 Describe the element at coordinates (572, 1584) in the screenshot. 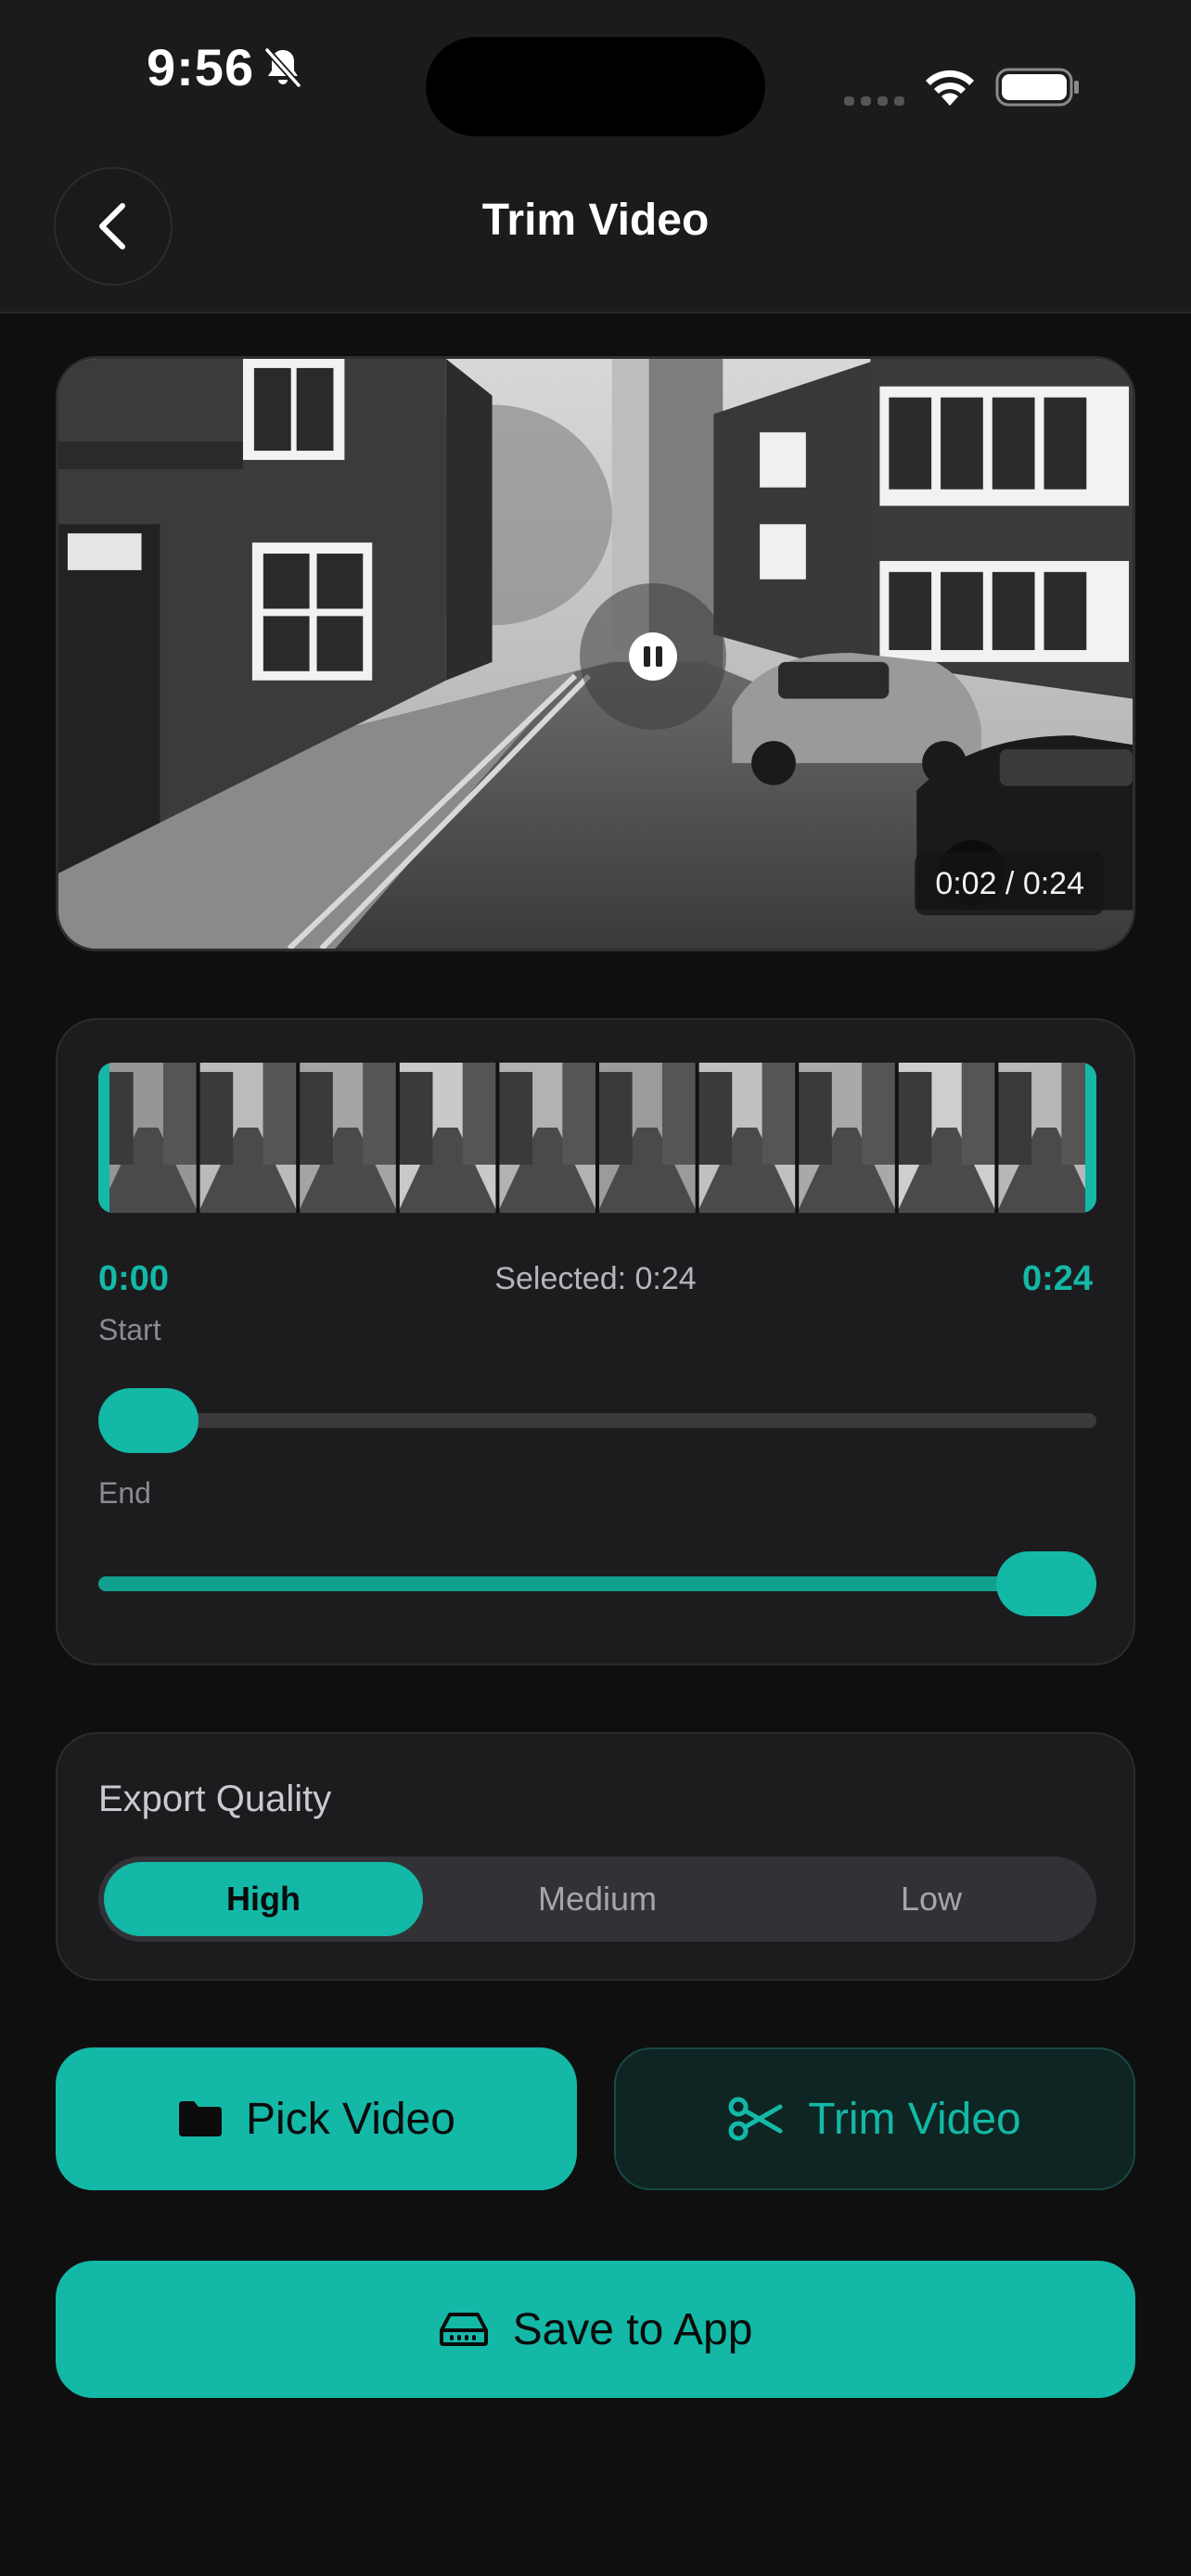

I see `end-slider-fill` at that location.